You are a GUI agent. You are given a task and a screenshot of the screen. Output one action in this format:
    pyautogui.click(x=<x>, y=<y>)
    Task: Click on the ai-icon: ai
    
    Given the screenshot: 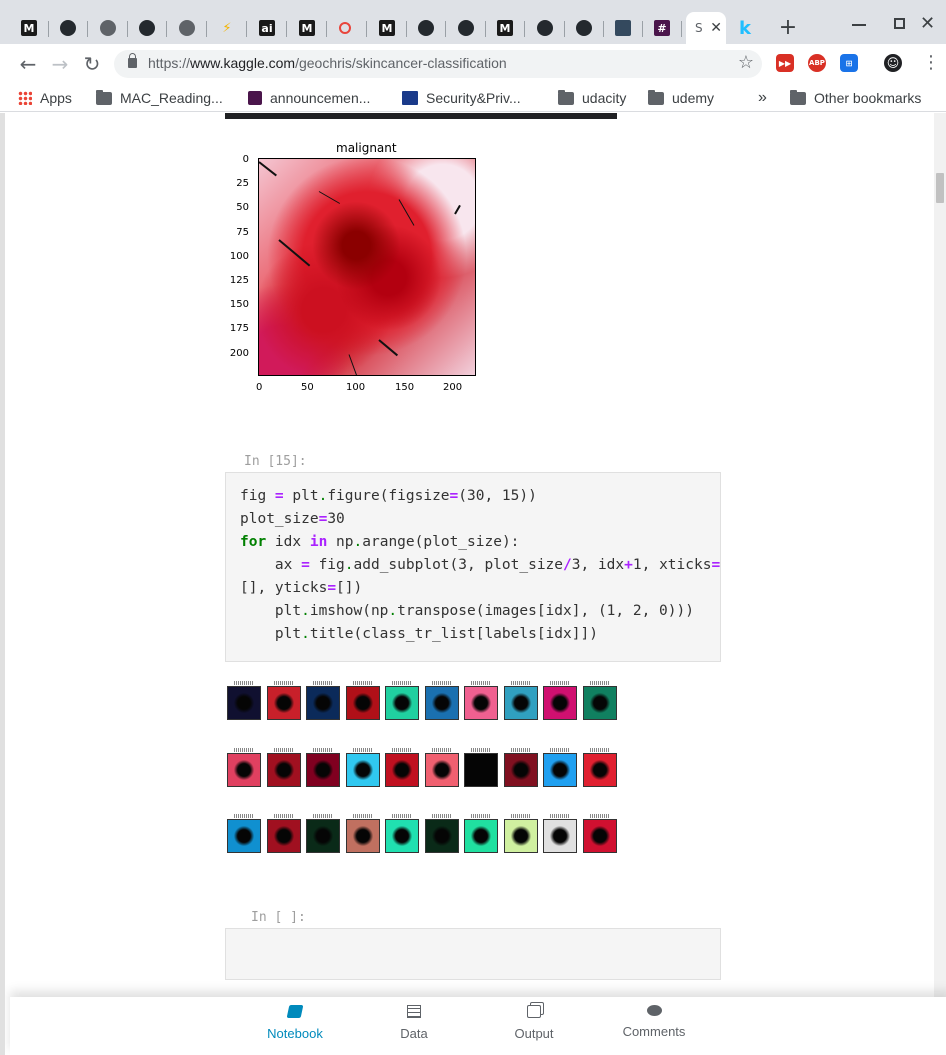 What is the action you would take?
    pyautogui.click(x=267, y=28)
    